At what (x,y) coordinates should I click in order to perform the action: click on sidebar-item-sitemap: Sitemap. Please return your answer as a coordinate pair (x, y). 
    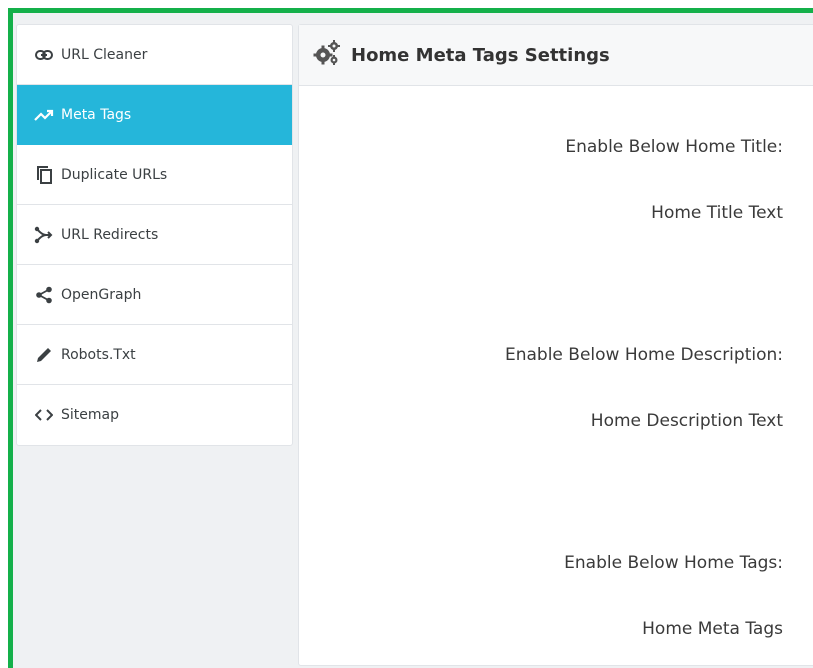
    Looking at the image, I should click on (154, 415).